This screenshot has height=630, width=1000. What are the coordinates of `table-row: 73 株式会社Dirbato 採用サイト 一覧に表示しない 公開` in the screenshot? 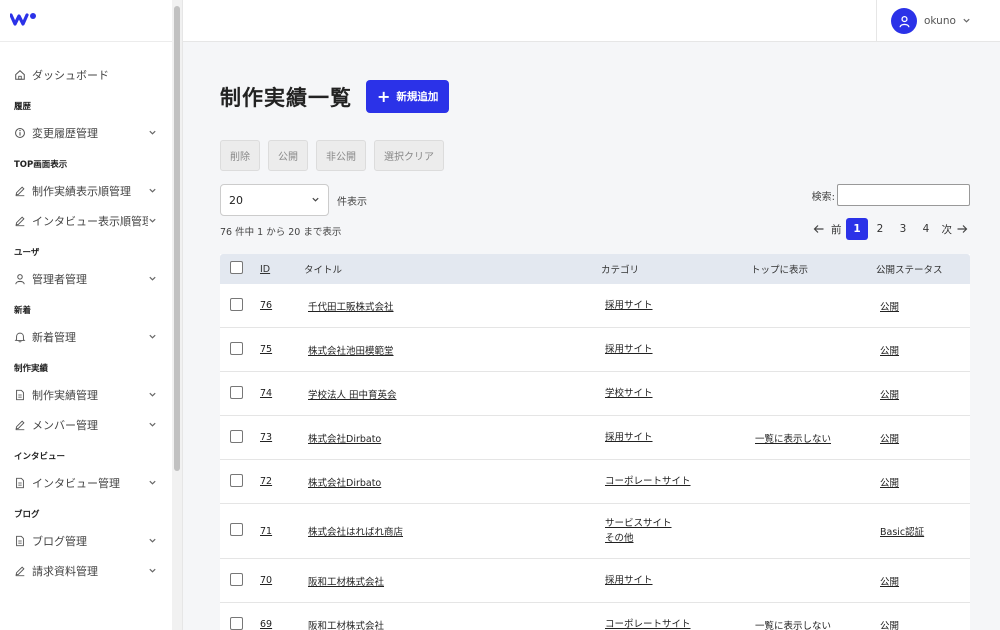 It's located at (595, 438).